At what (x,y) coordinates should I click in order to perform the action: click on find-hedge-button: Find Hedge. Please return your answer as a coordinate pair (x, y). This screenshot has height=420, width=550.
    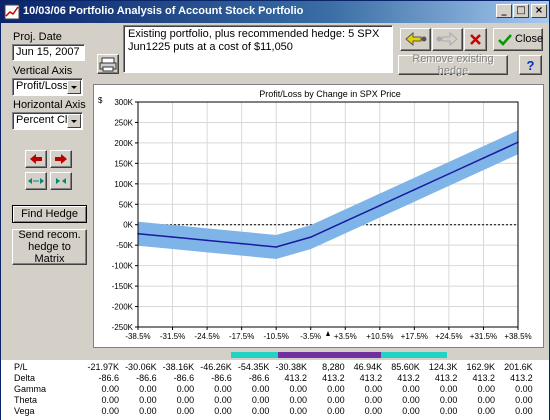
    Looking at the image, I should click on (49, 214).